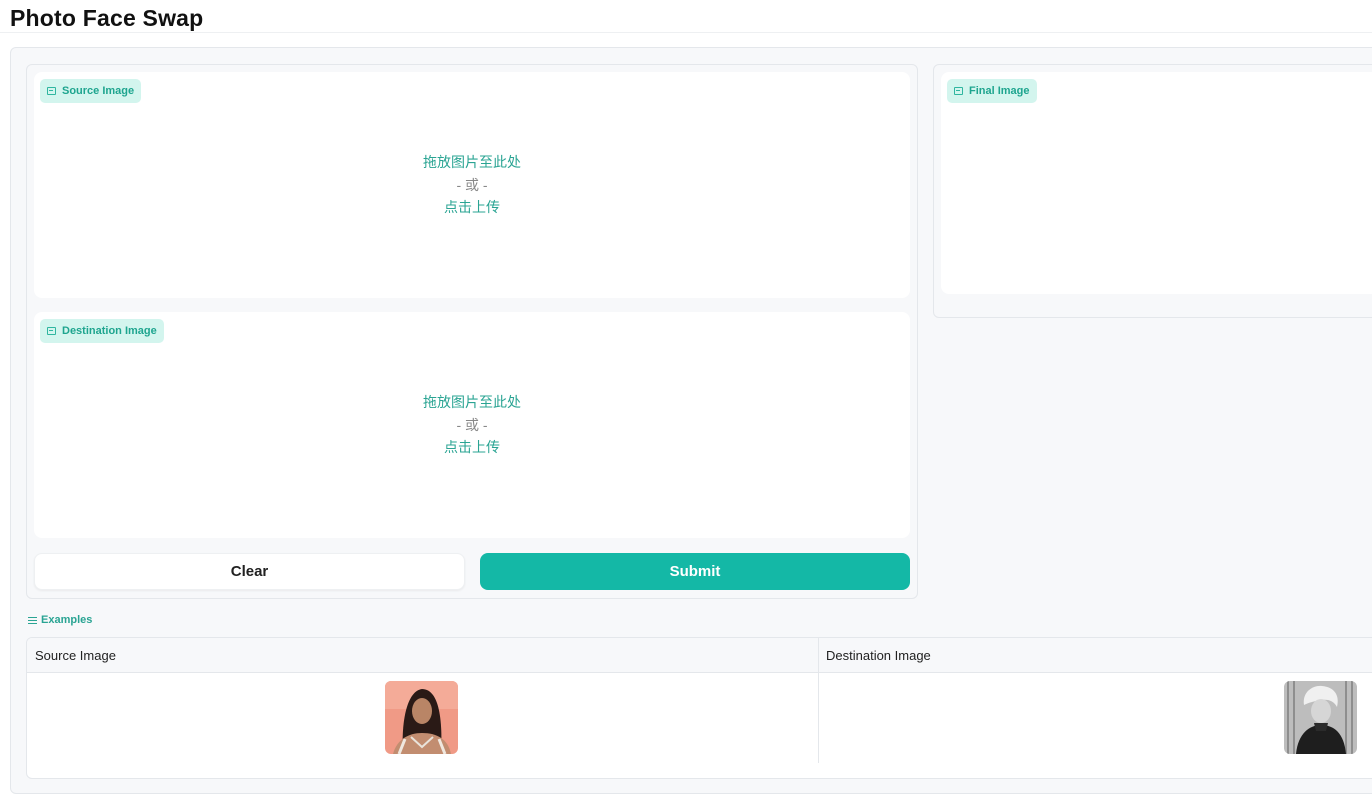 This screenshot has width=1372, height=794. I want to click on examples-header-row: Source Image Destination Image, so click(699, 655).